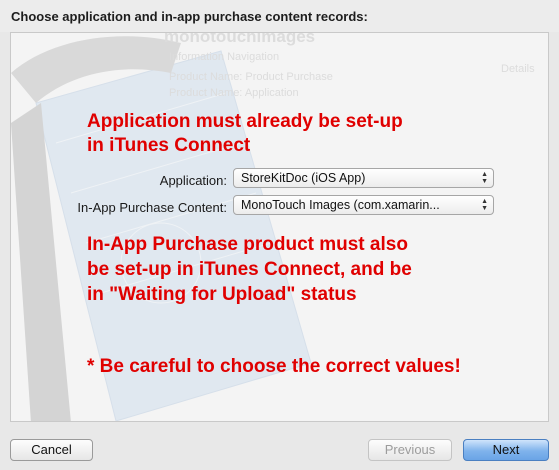 The width and height of the screenshot is (559, 470). What do you see at coordinates (240, 39) in the screenshot?
I see `faded-background-text: monotouchimages` at bounding box center [240, 39].